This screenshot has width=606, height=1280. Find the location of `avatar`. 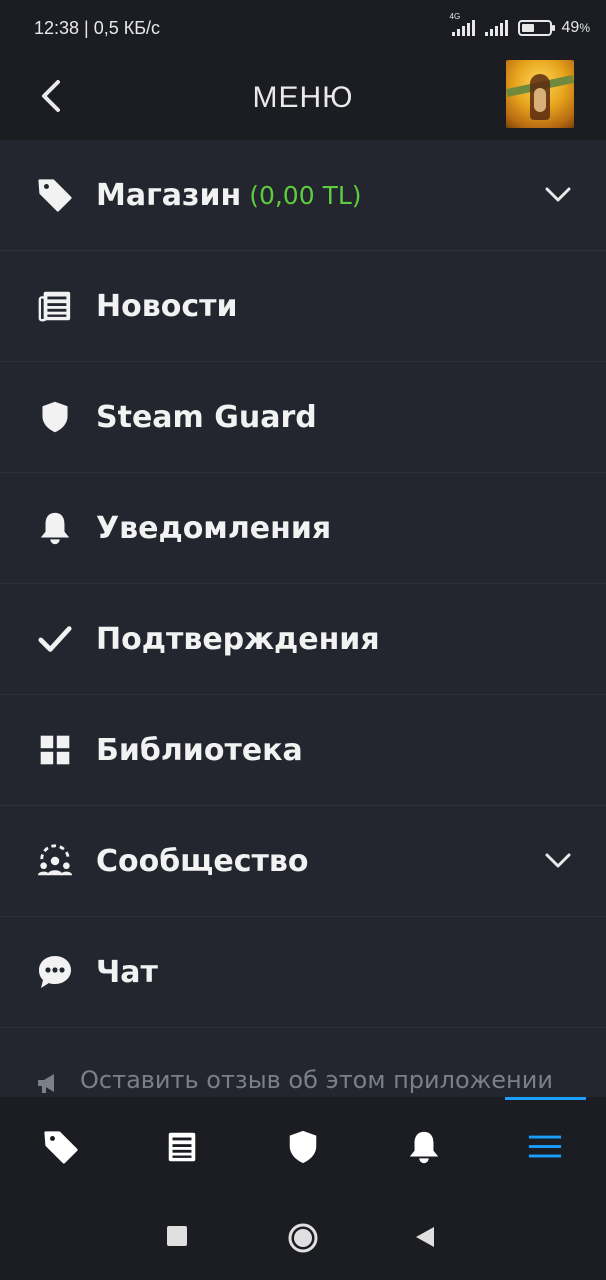

avatar is located at coordinates (540, 94).